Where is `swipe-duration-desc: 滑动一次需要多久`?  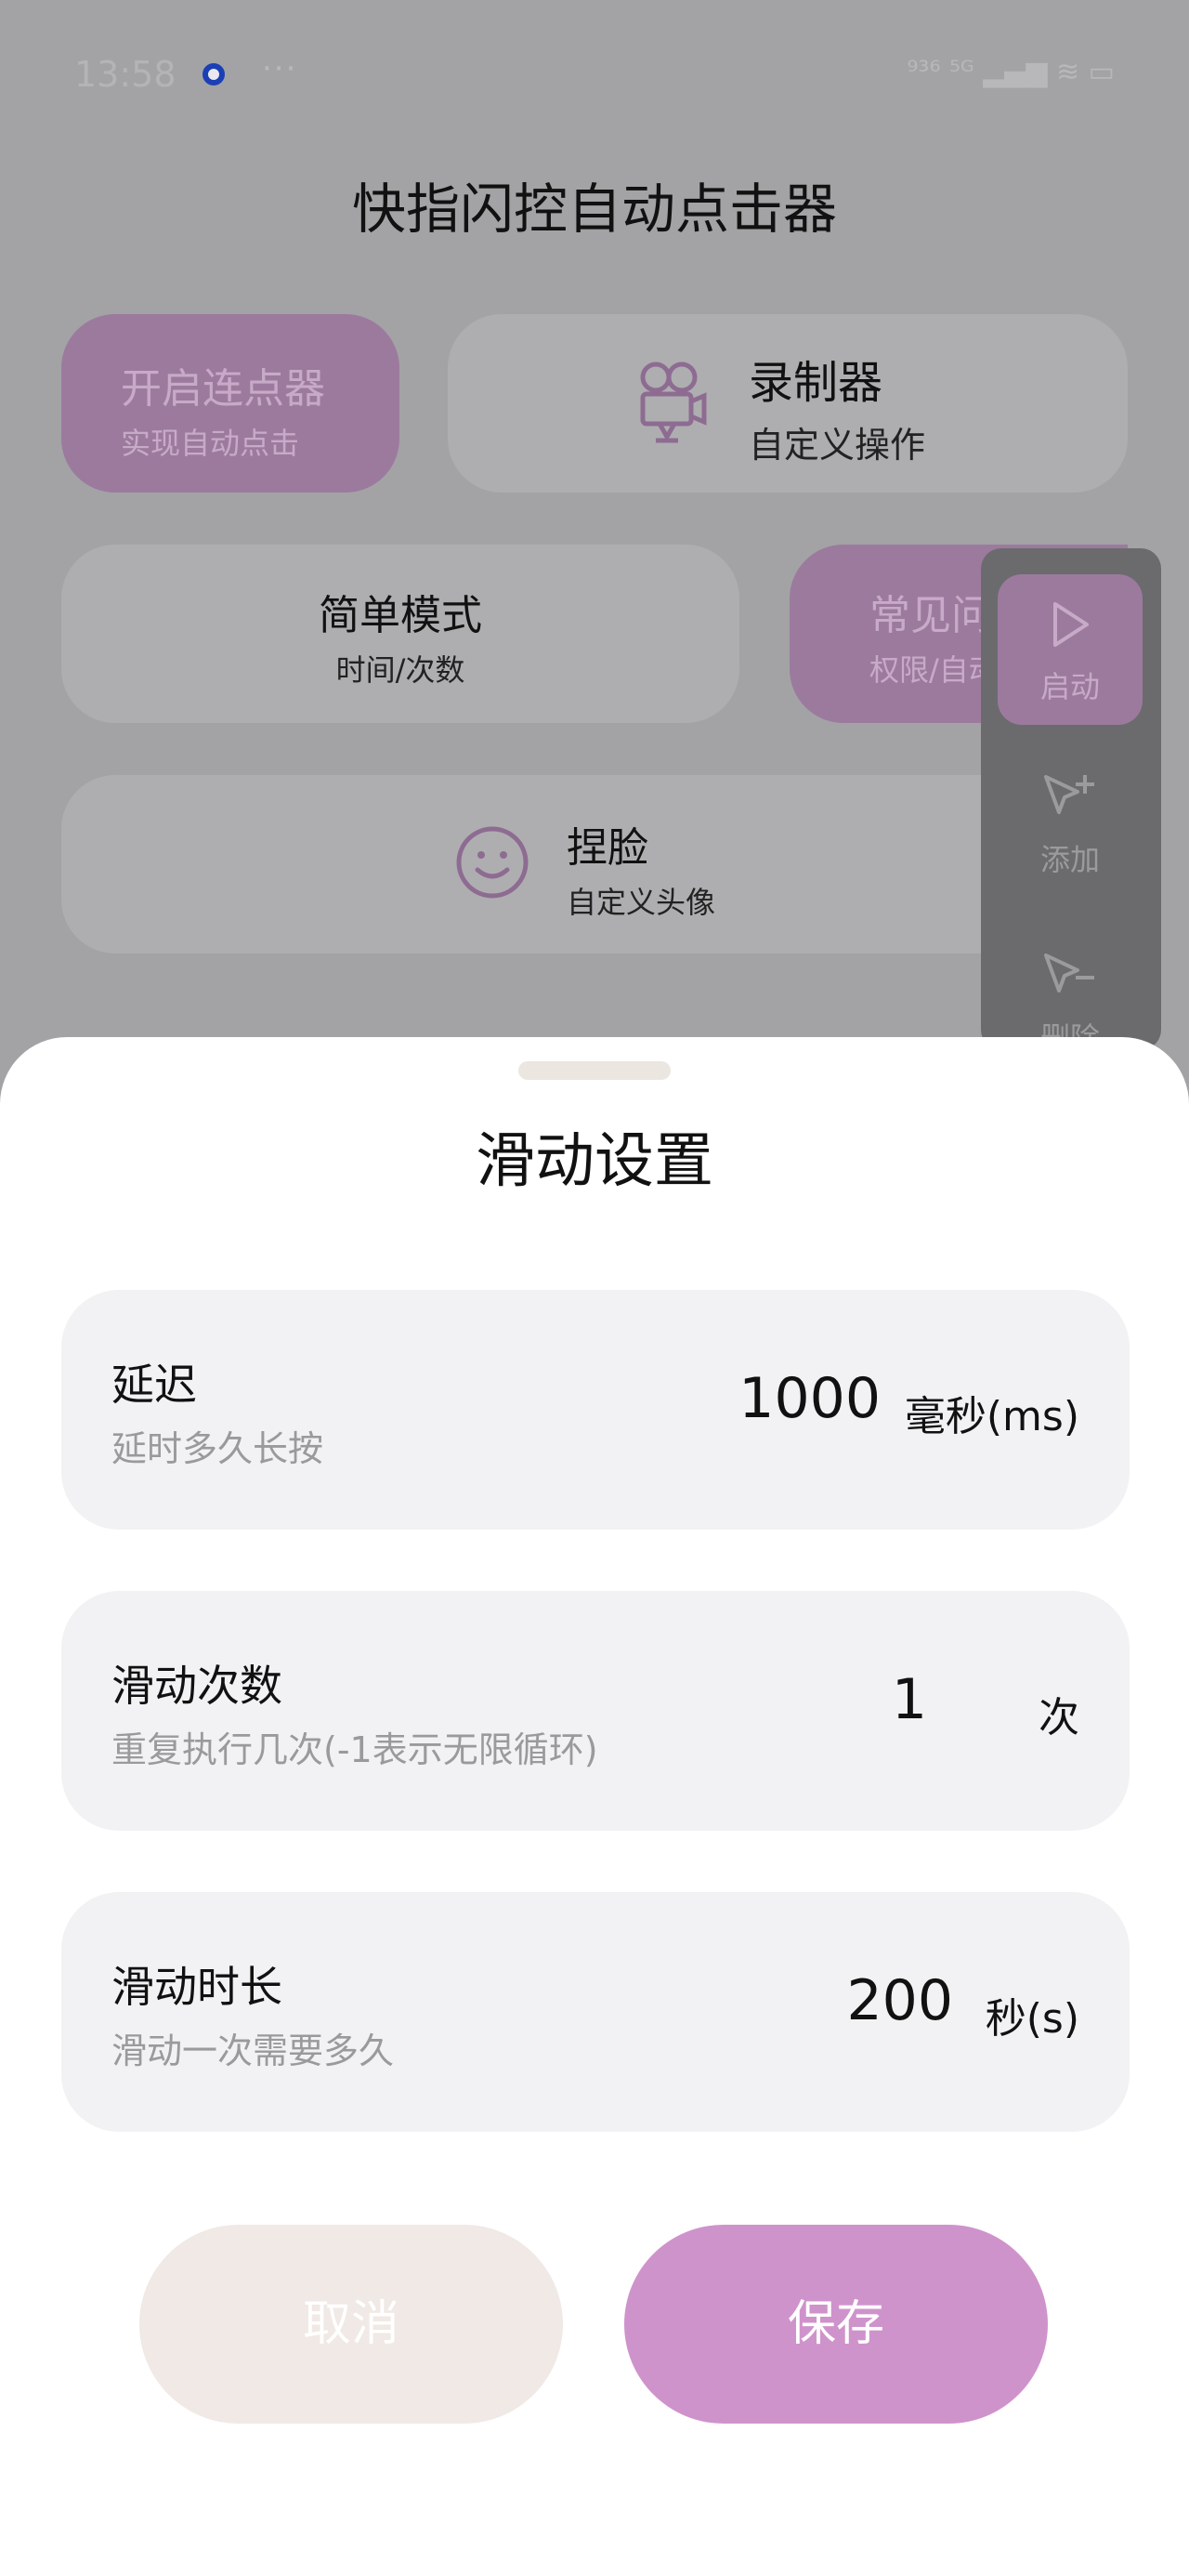
swipe-duration-desc: 滑动一次需要多久 is located at coordinates (253, 2051).